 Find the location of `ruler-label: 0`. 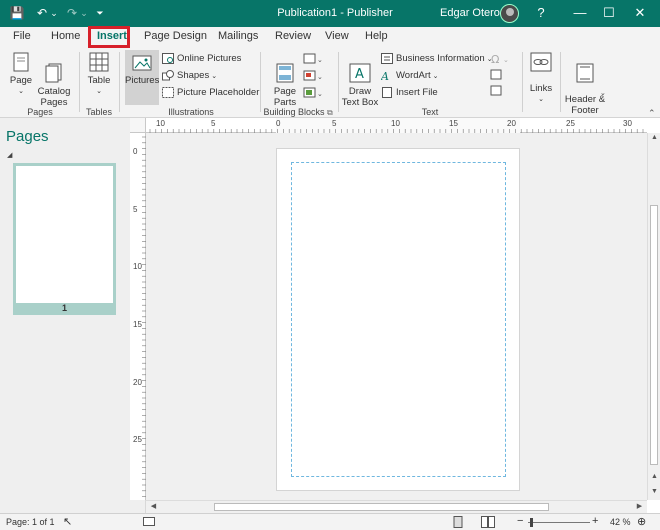

ruler-label: 0 is located at coordinates (135, 151).